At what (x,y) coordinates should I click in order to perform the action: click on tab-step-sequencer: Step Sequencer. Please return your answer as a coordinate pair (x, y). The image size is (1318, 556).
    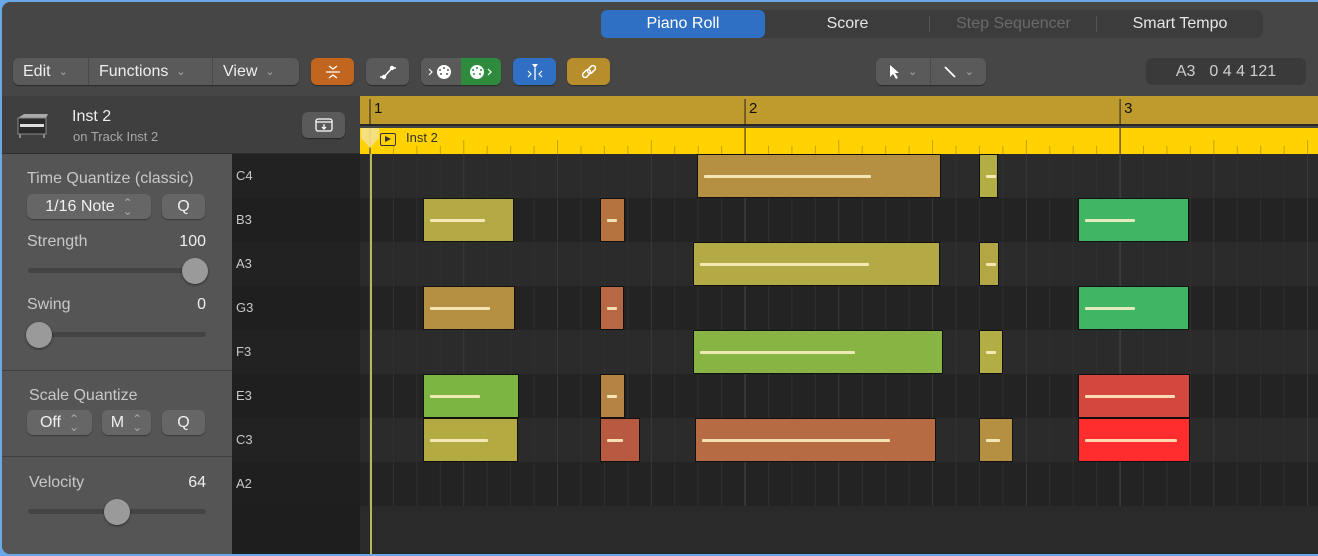
    Looking at the image, I should click on (1013, 24).